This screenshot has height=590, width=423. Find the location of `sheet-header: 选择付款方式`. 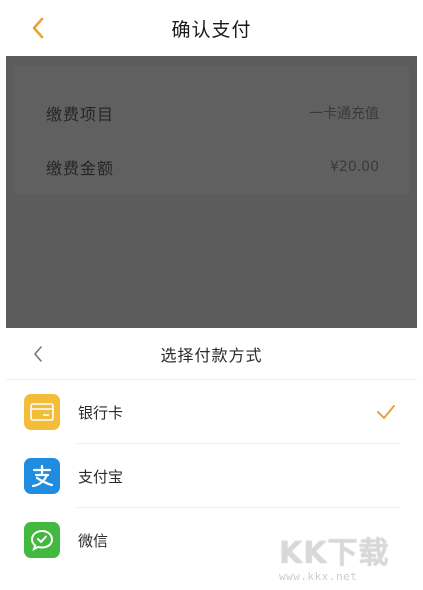

sheet-header: 选择付款方式 is located at coordinates (211, 354).